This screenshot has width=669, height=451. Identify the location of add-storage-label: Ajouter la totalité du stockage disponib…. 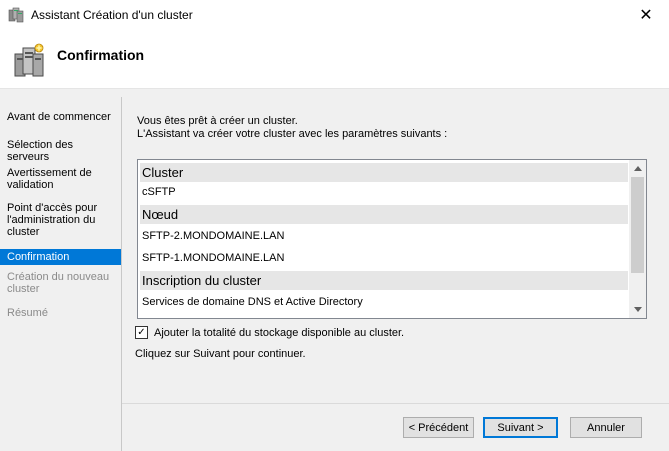
(279, 332).